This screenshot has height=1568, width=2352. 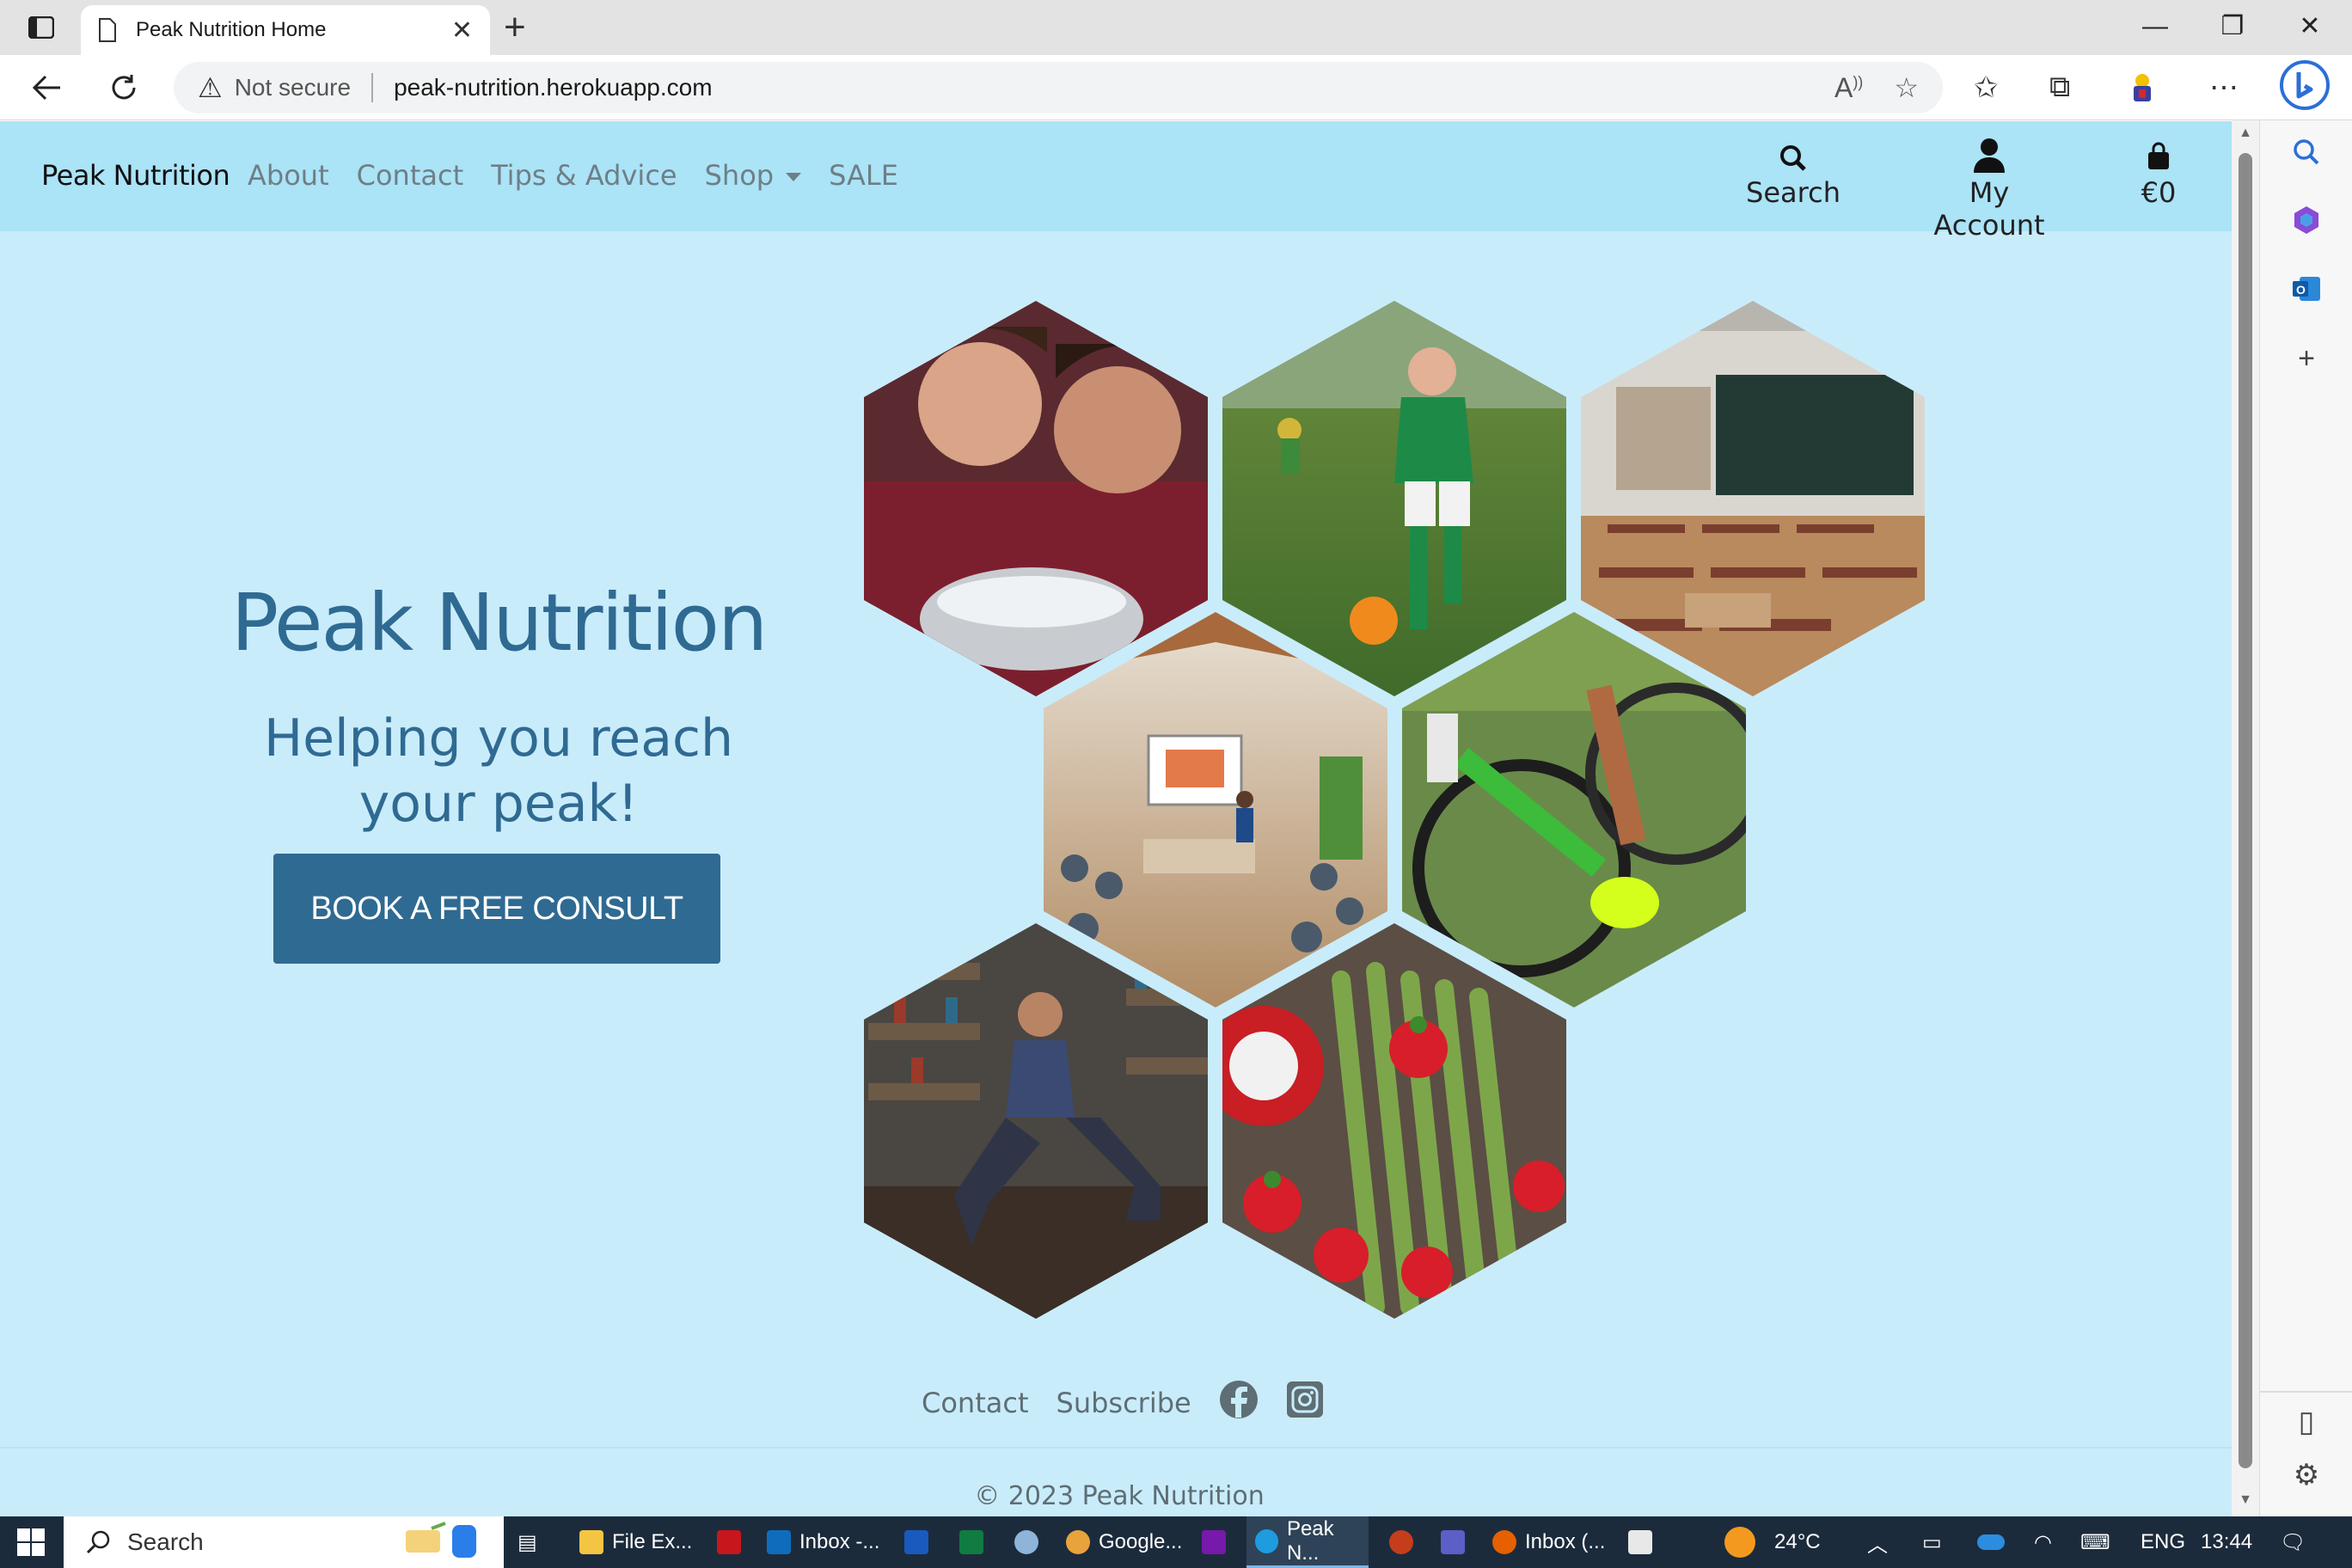 I want to click on wifi-icon: ◠, so click(x=2043, y=1542).